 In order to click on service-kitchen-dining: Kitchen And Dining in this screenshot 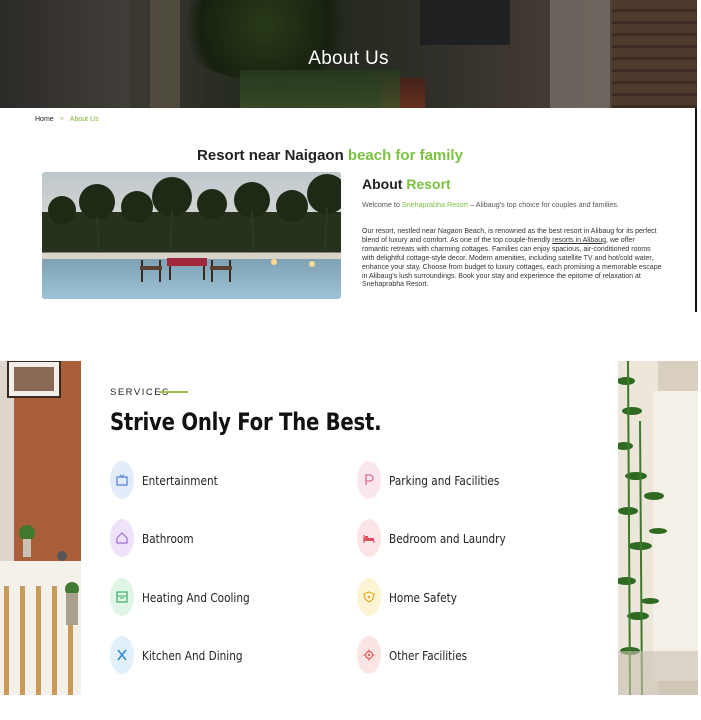, I will do `click(186, 655)`.